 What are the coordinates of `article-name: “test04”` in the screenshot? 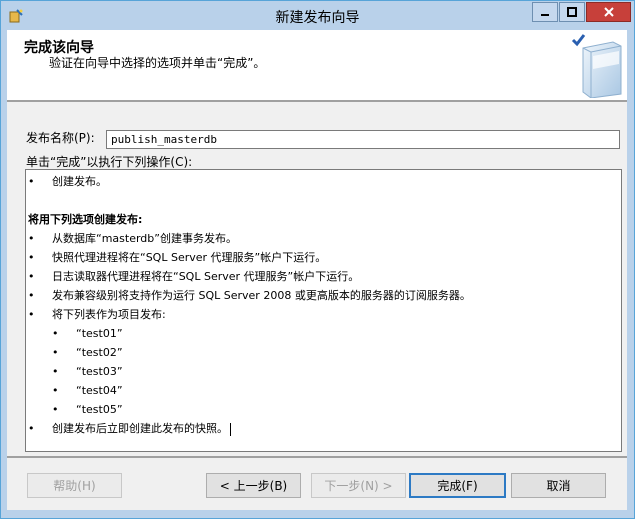 It's located at (99, 390).